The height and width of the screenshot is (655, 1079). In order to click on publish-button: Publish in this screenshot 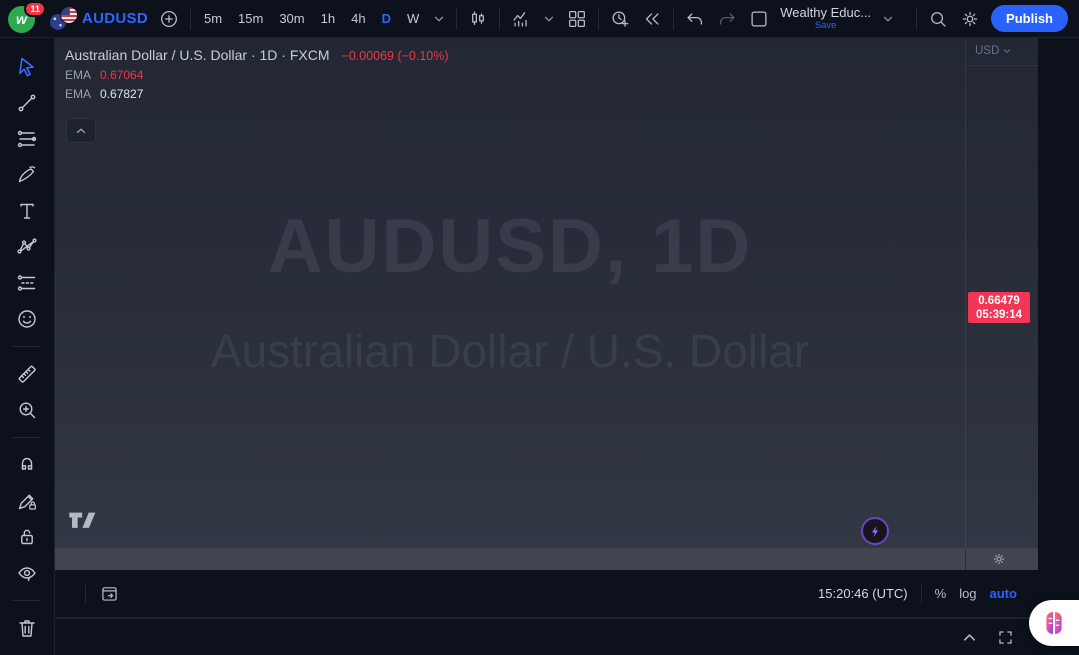, I will do `click(1029, 18)`.